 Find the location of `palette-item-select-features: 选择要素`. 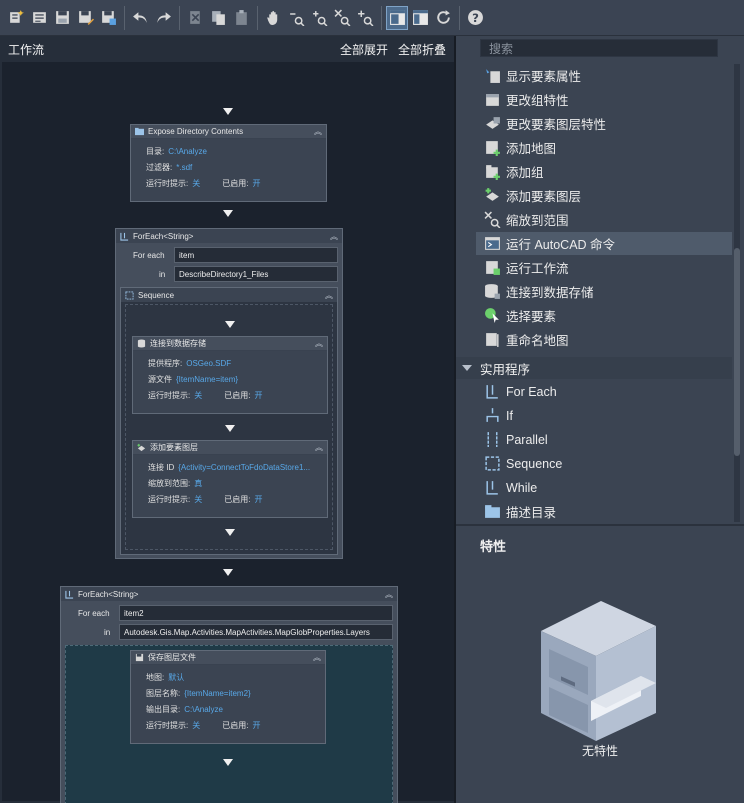

palette-item-select-features: 选择要素 is located at coordinates (605, 315).